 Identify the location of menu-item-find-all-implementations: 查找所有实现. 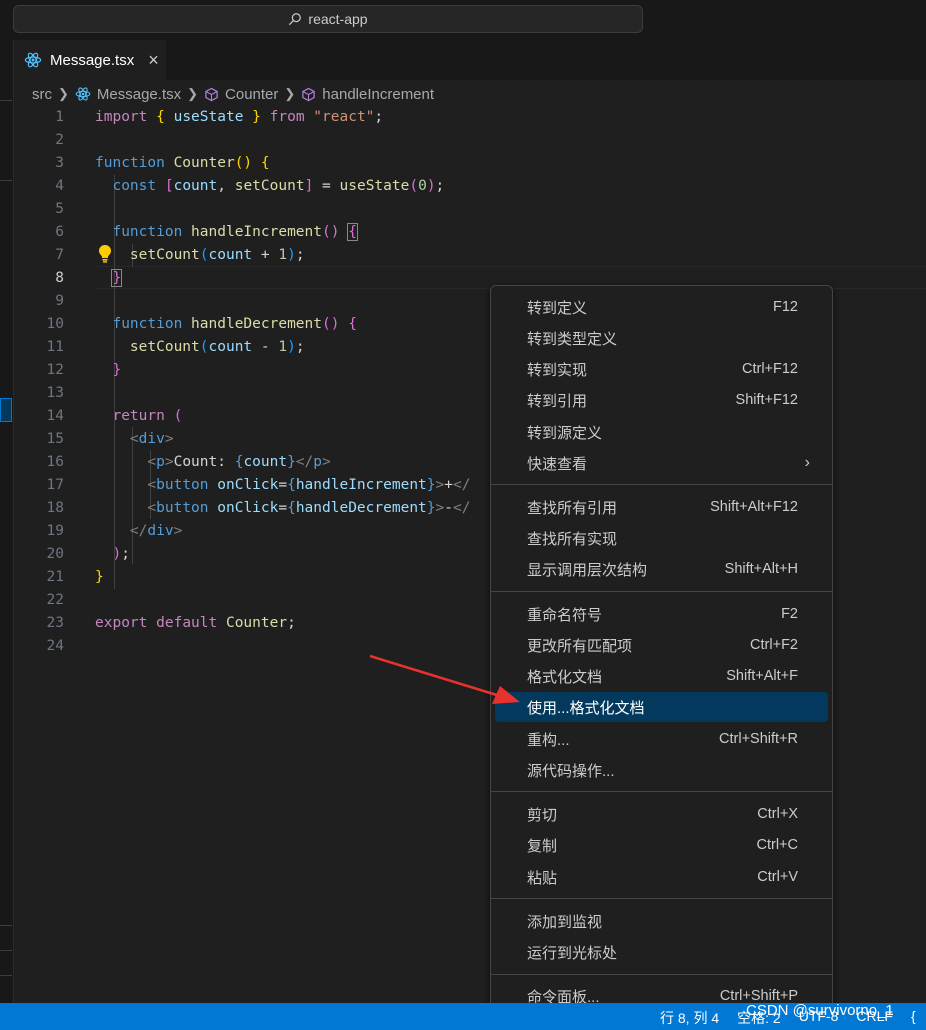
(661, 538).